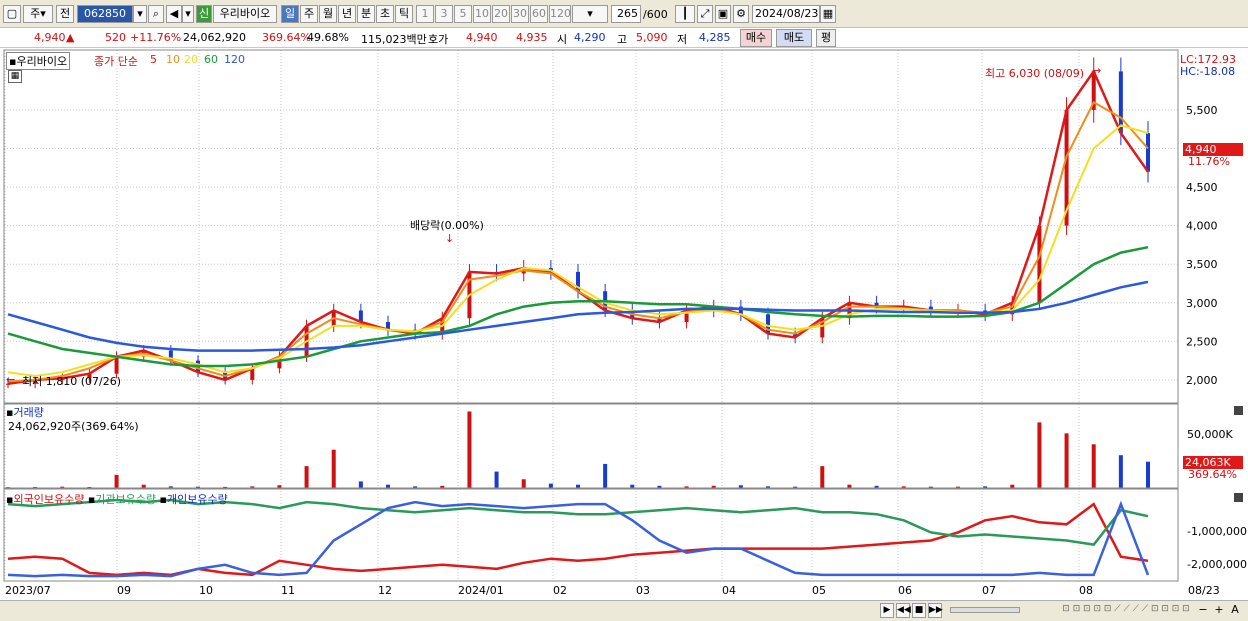 This screenshot has height=621, width=1248. What do you see at coordinates (1209, 161) in the screenshot?
I see `last-pct-label: 11.76%` at bounding box center [1209, 161].